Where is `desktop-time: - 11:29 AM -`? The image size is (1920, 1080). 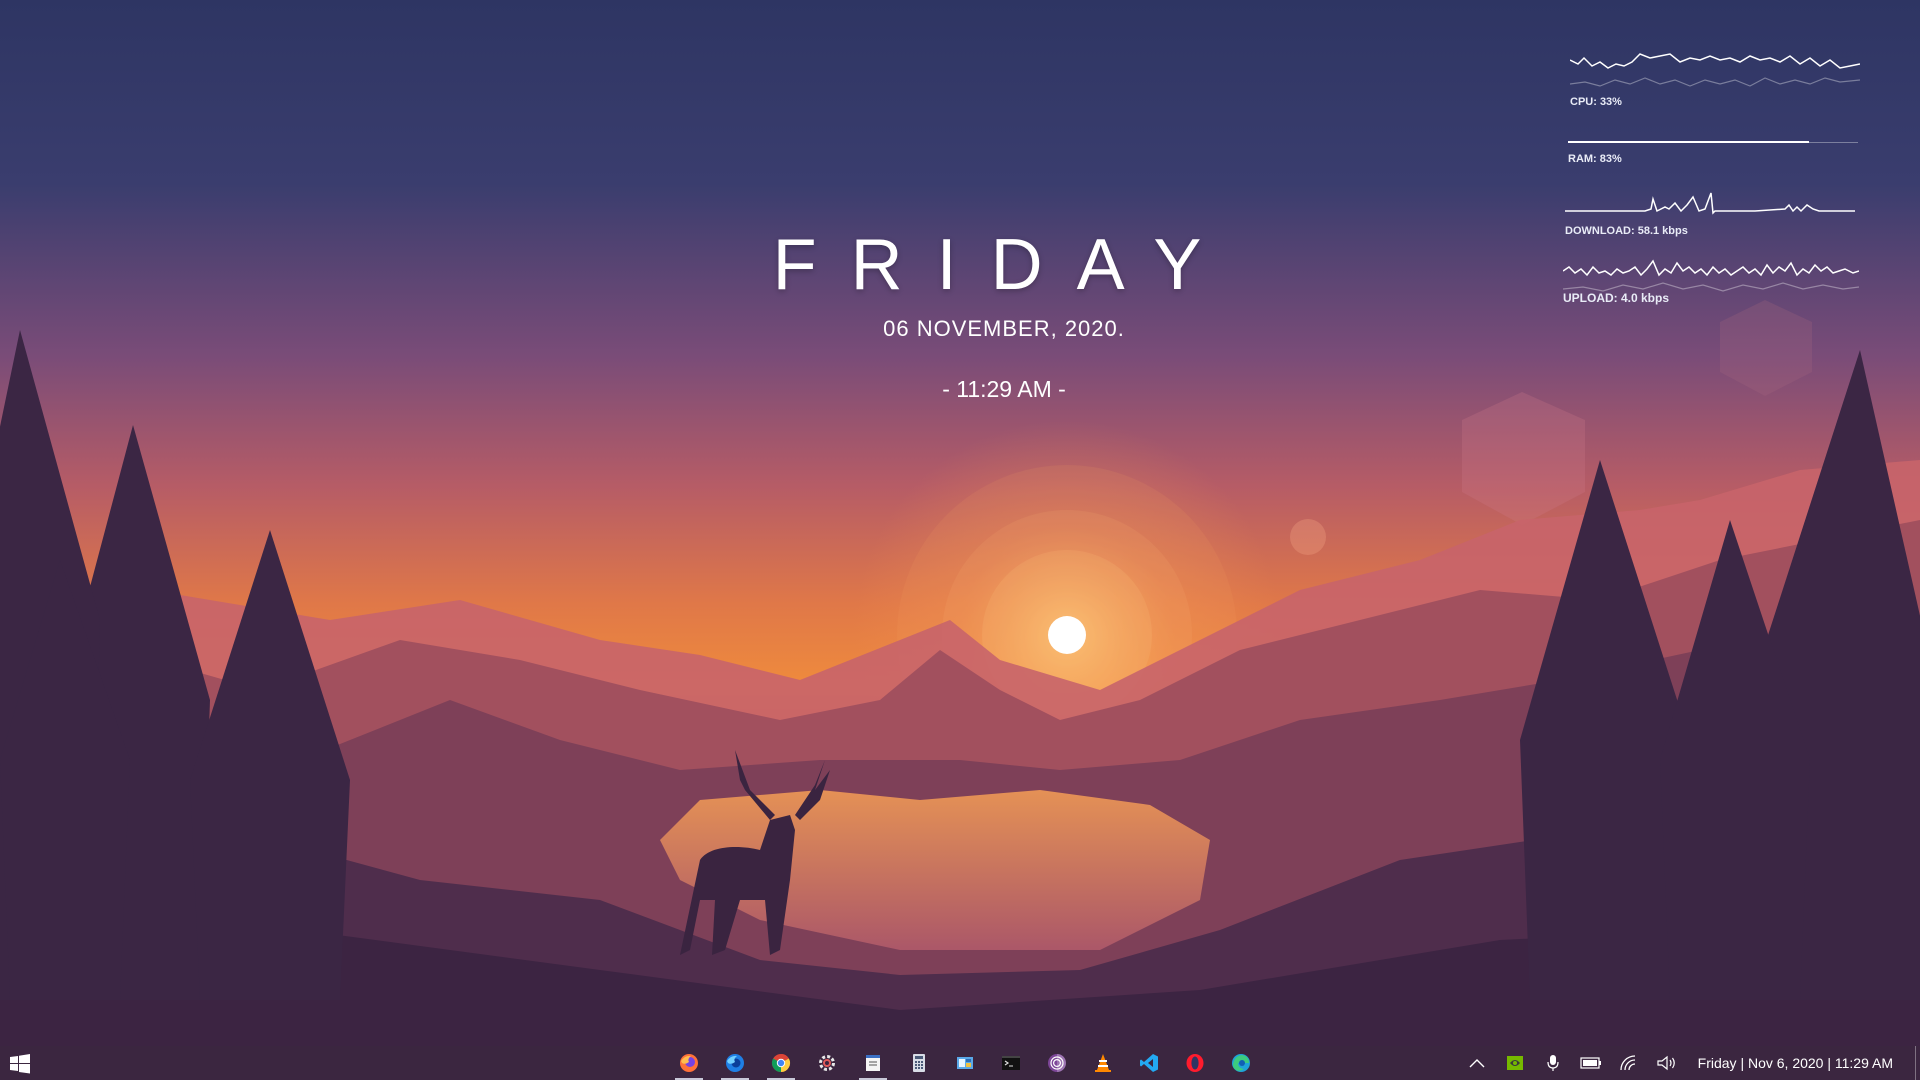
desktop-time: - 11:29 AM - is located at coordinates (1004, 389).